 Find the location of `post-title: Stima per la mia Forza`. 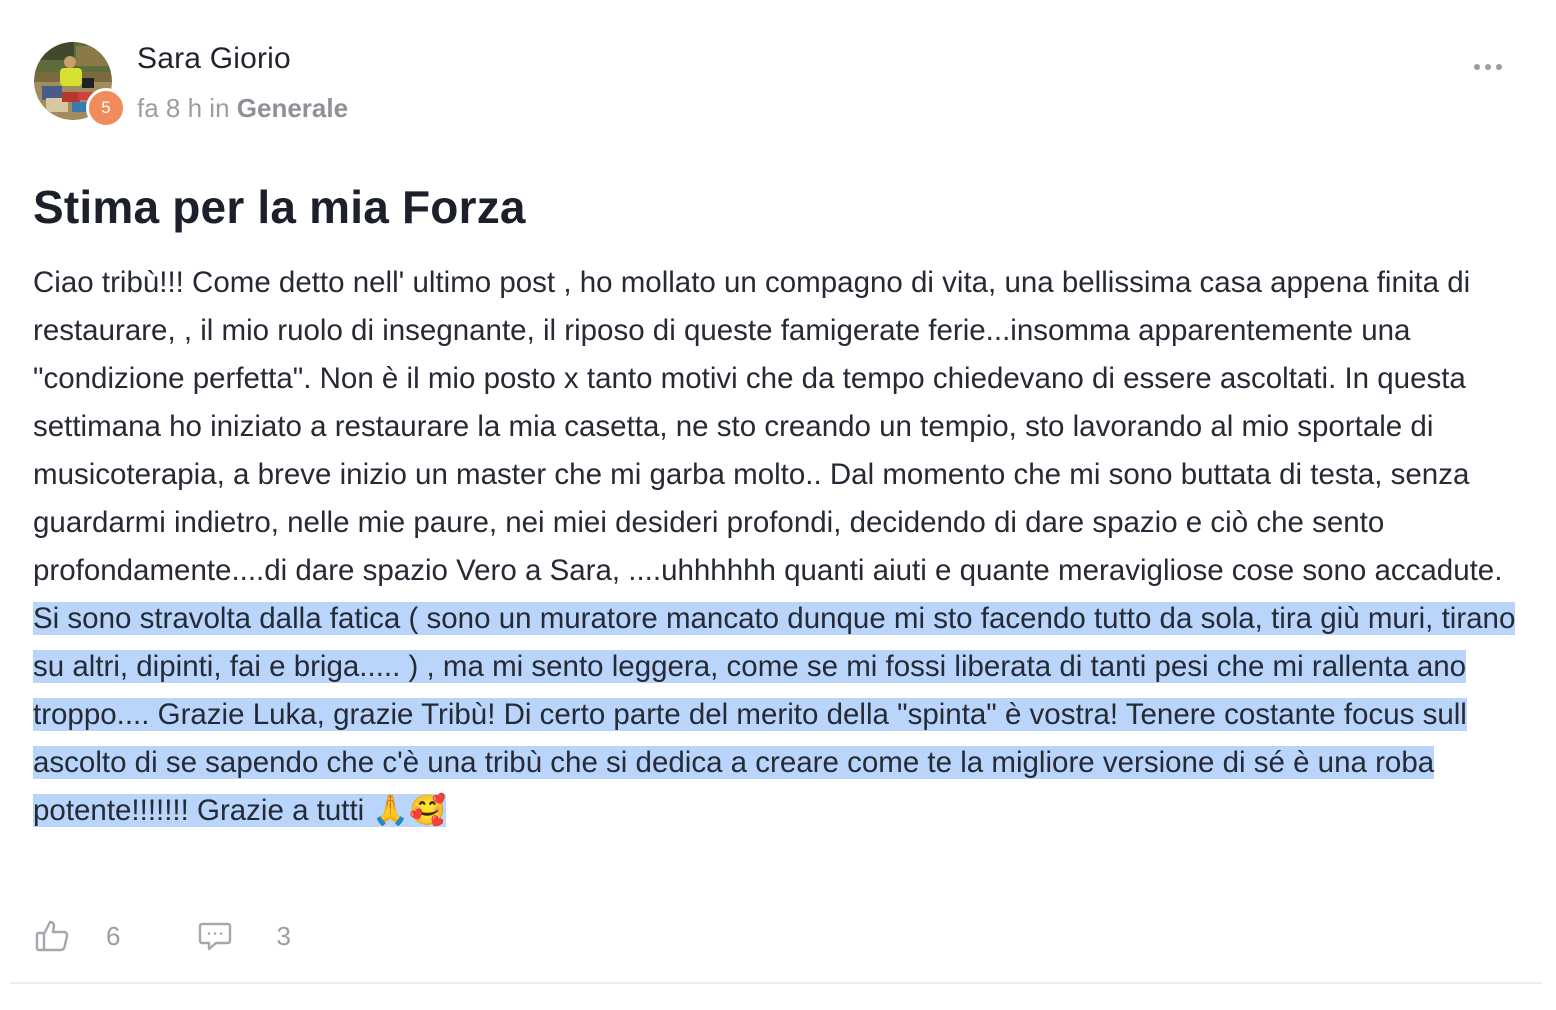

post-title: Stima per la mia Forza is located at coordinates (279, 207).